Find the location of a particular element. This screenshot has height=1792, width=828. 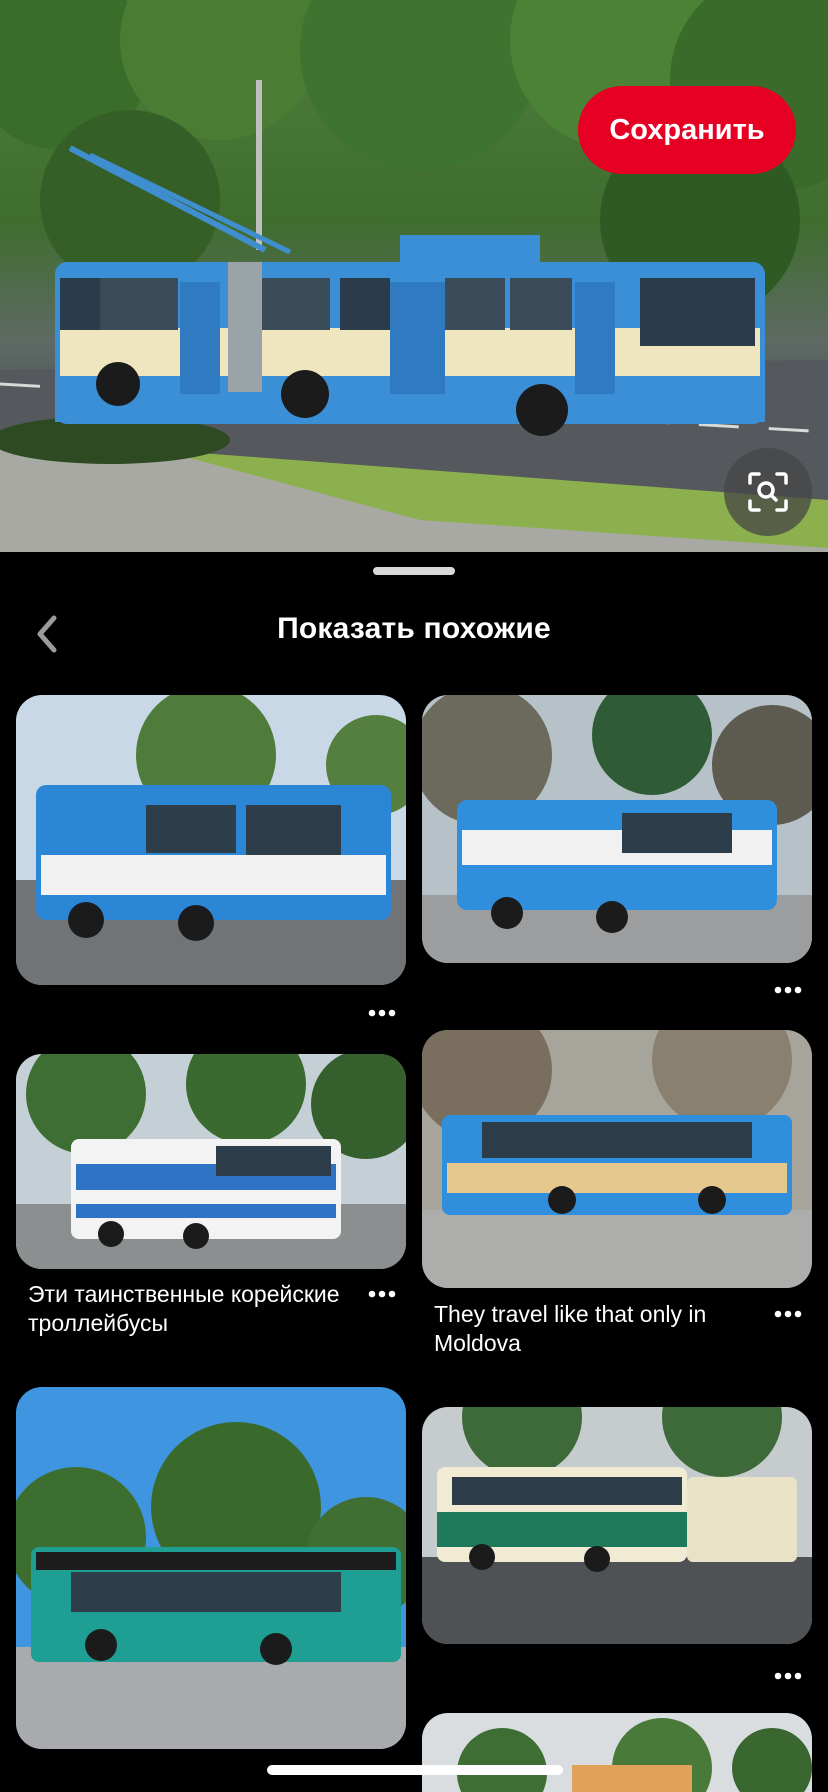

pin-3-more-button is located at coordinates (382, 1294).